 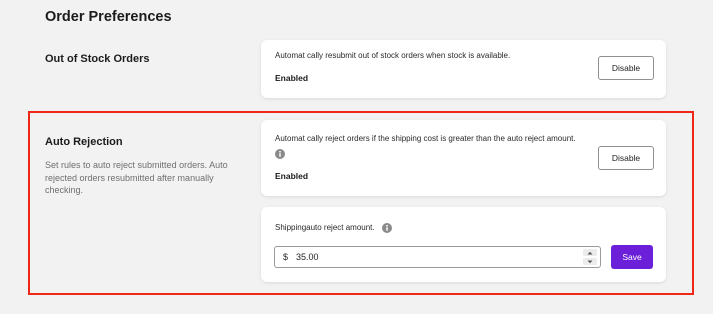 What do you see at coordinates (325, 227) in the screenshot?
I see `shipping-amount-label: Shippingauto reject amount.` at bounding box center [325, 227].